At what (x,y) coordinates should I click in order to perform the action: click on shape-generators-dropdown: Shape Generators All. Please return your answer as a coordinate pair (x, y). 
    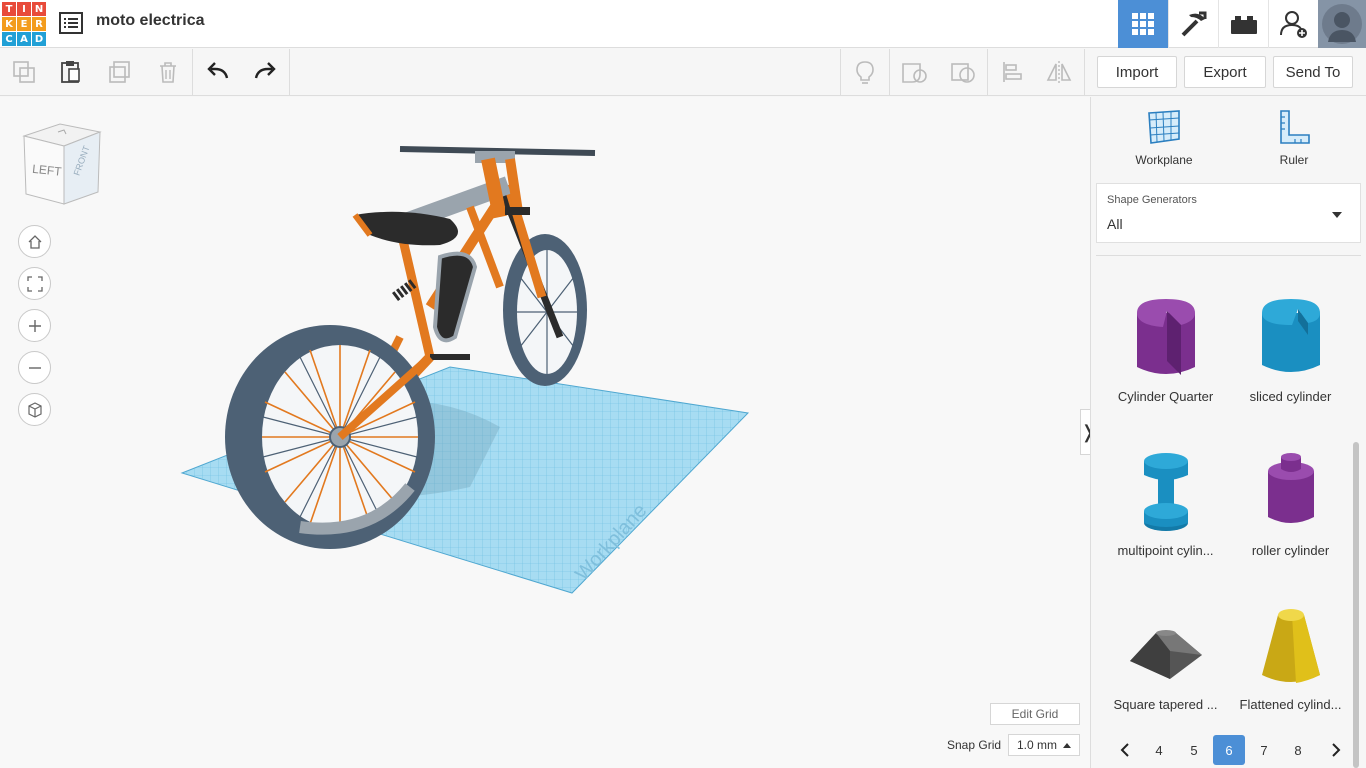
    Looking at the image, I should click on (1228, 213).